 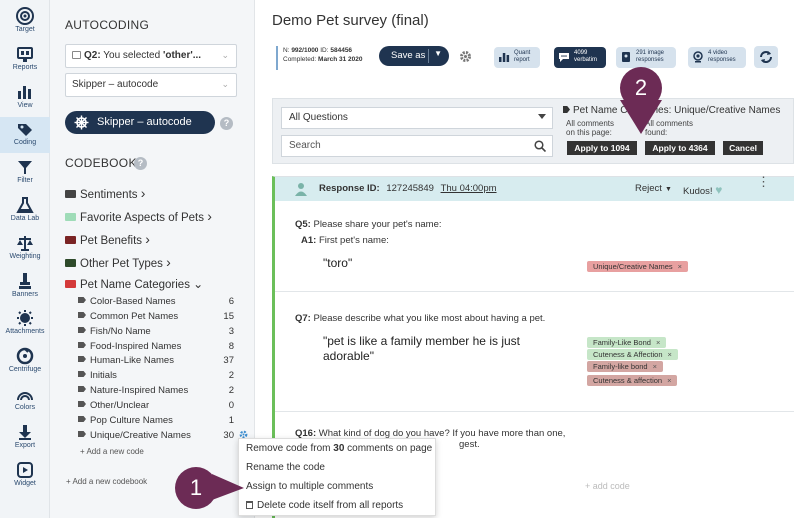 What do you see at coordinates (158, 331) in the screenshot?
I see `code-item: Fish/No Name 3` at bounding box center [158, 331].